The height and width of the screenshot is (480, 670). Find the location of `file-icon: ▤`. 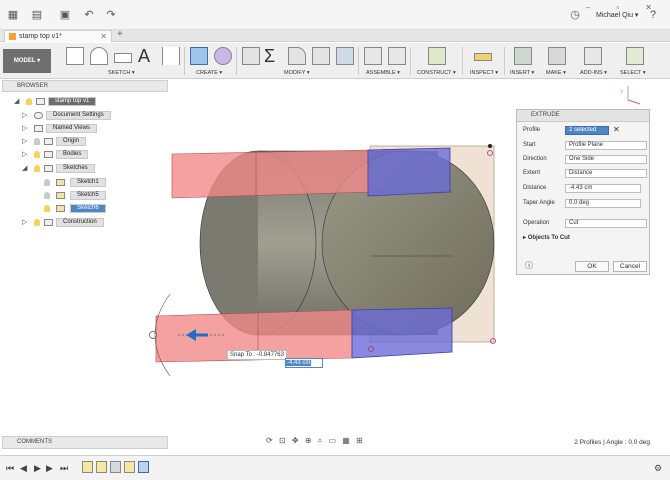

file-icon: ▤ is located at coordinates (37, 15).